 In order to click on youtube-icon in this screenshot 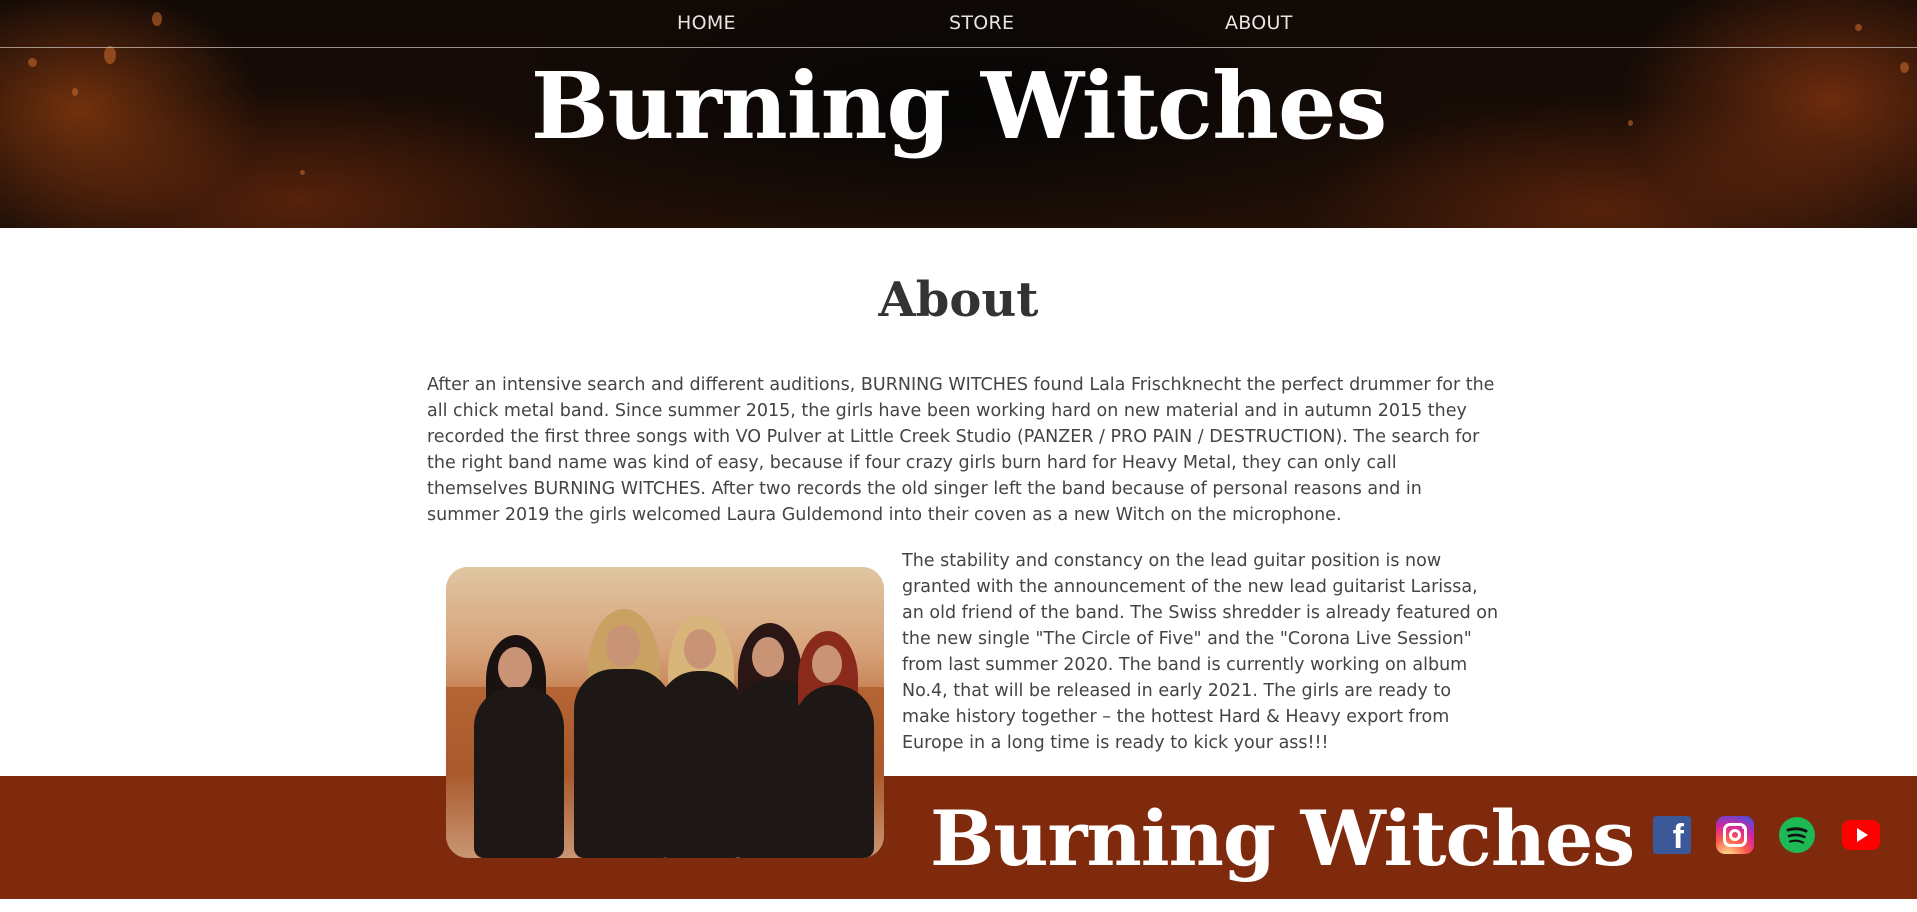, I will do `click(1861, 835)`.